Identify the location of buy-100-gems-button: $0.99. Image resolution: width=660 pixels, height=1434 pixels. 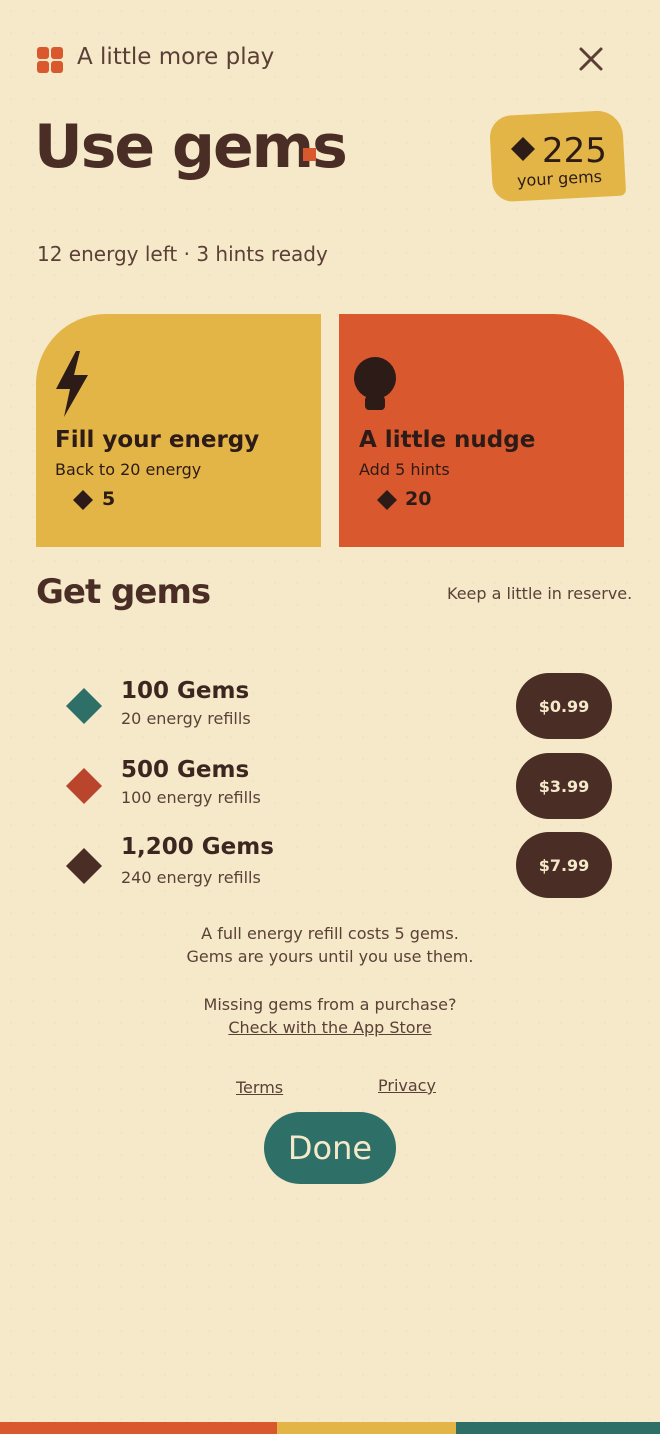
(564, 706).